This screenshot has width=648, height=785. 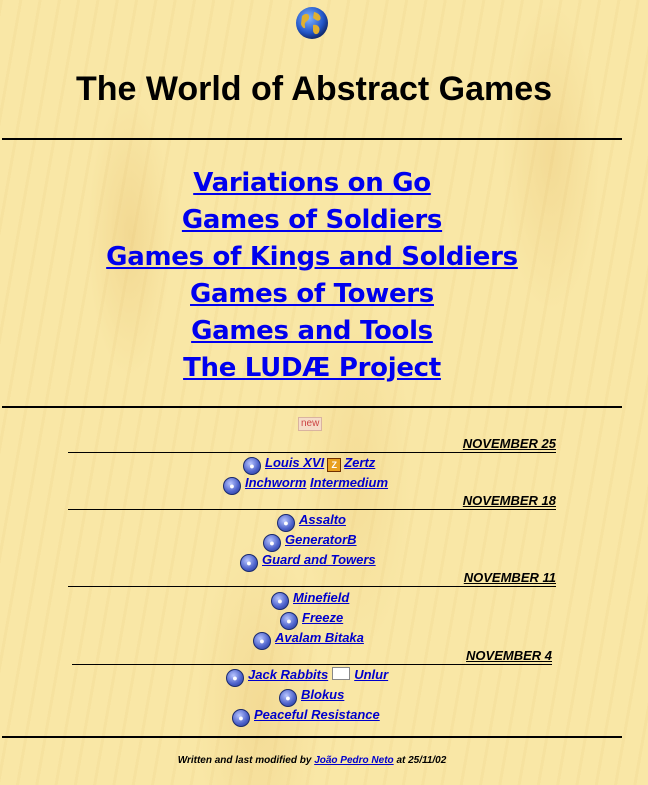 I want to click on footer-text: Written and last modified by, so click(x=244, y=760).